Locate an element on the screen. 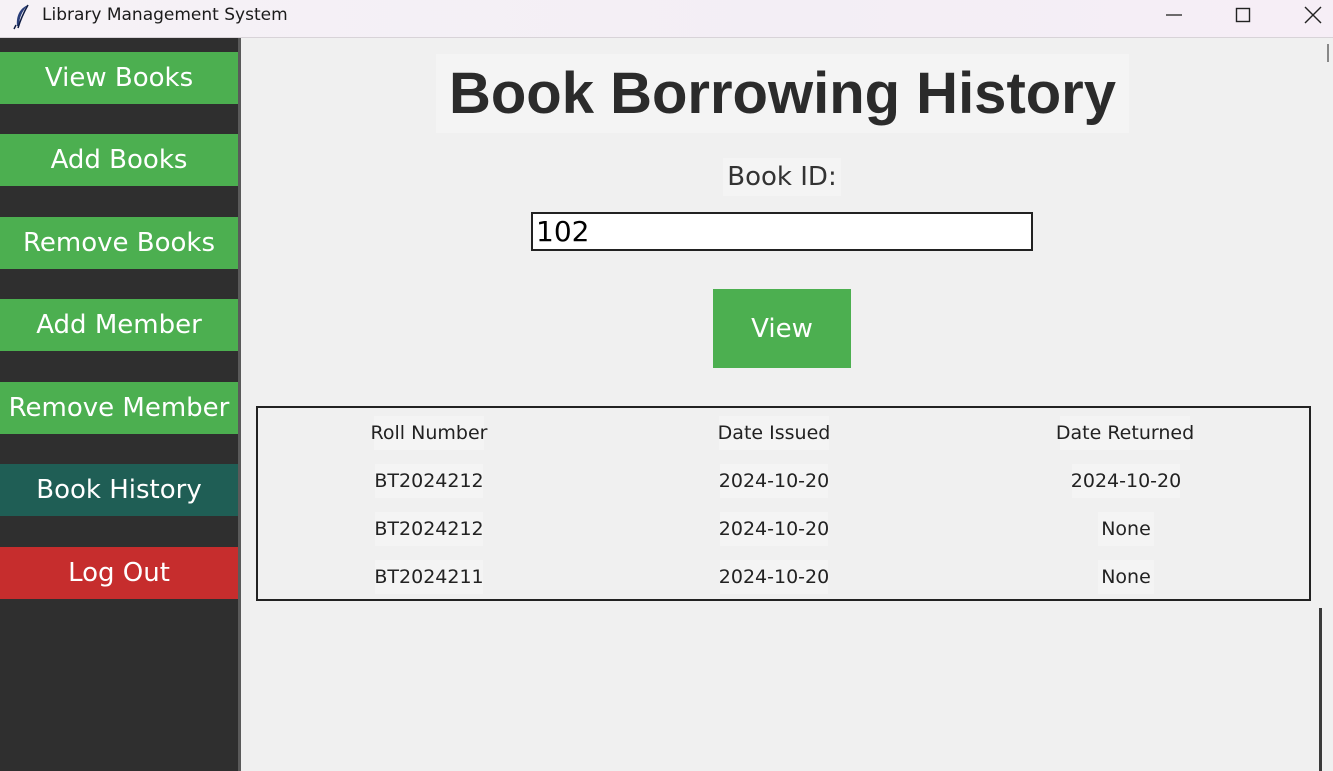 The image size is (1333, 771). maximize-icon is located at coordinates (1243, 15).